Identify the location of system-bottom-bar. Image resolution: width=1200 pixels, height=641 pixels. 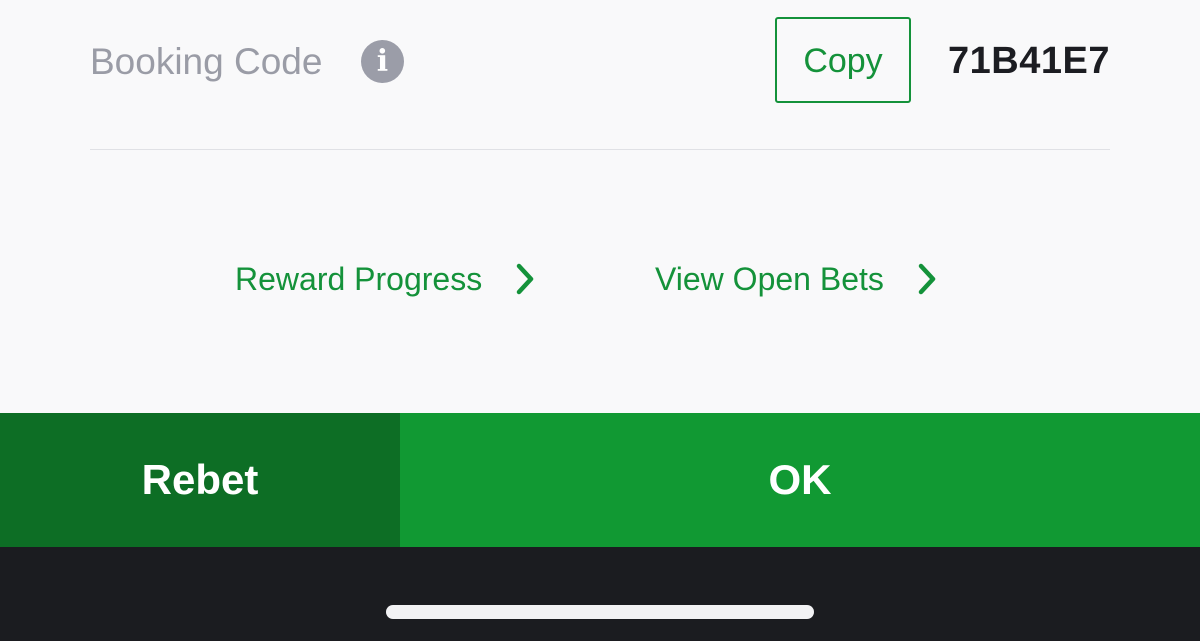
(600, 594).